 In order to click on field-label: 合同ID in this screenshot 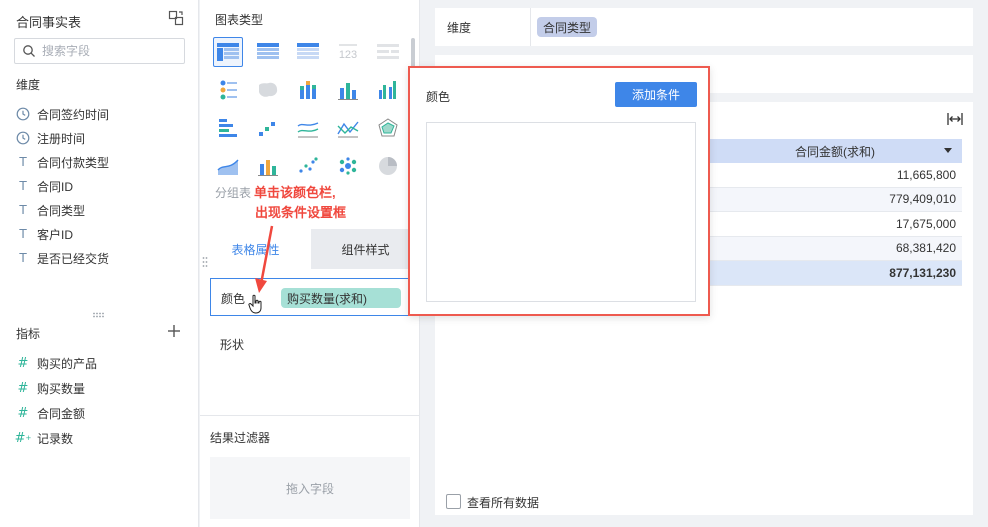, I will do `click(55, 186)`.